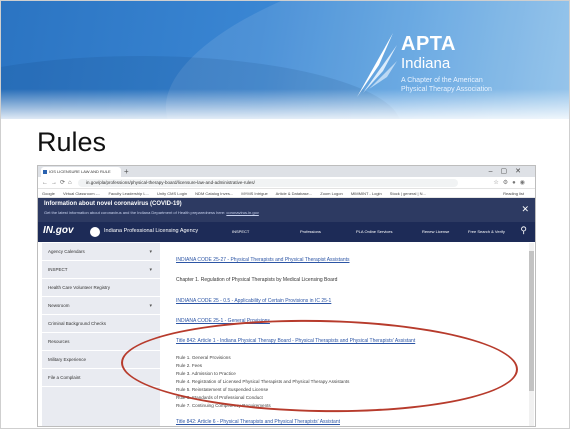 The height and width of the screenshot is (429, 570). Describe the element at coordinates (366, 193) in the screenshot. I see `bookmark: MIMMINT - Login` at that location.